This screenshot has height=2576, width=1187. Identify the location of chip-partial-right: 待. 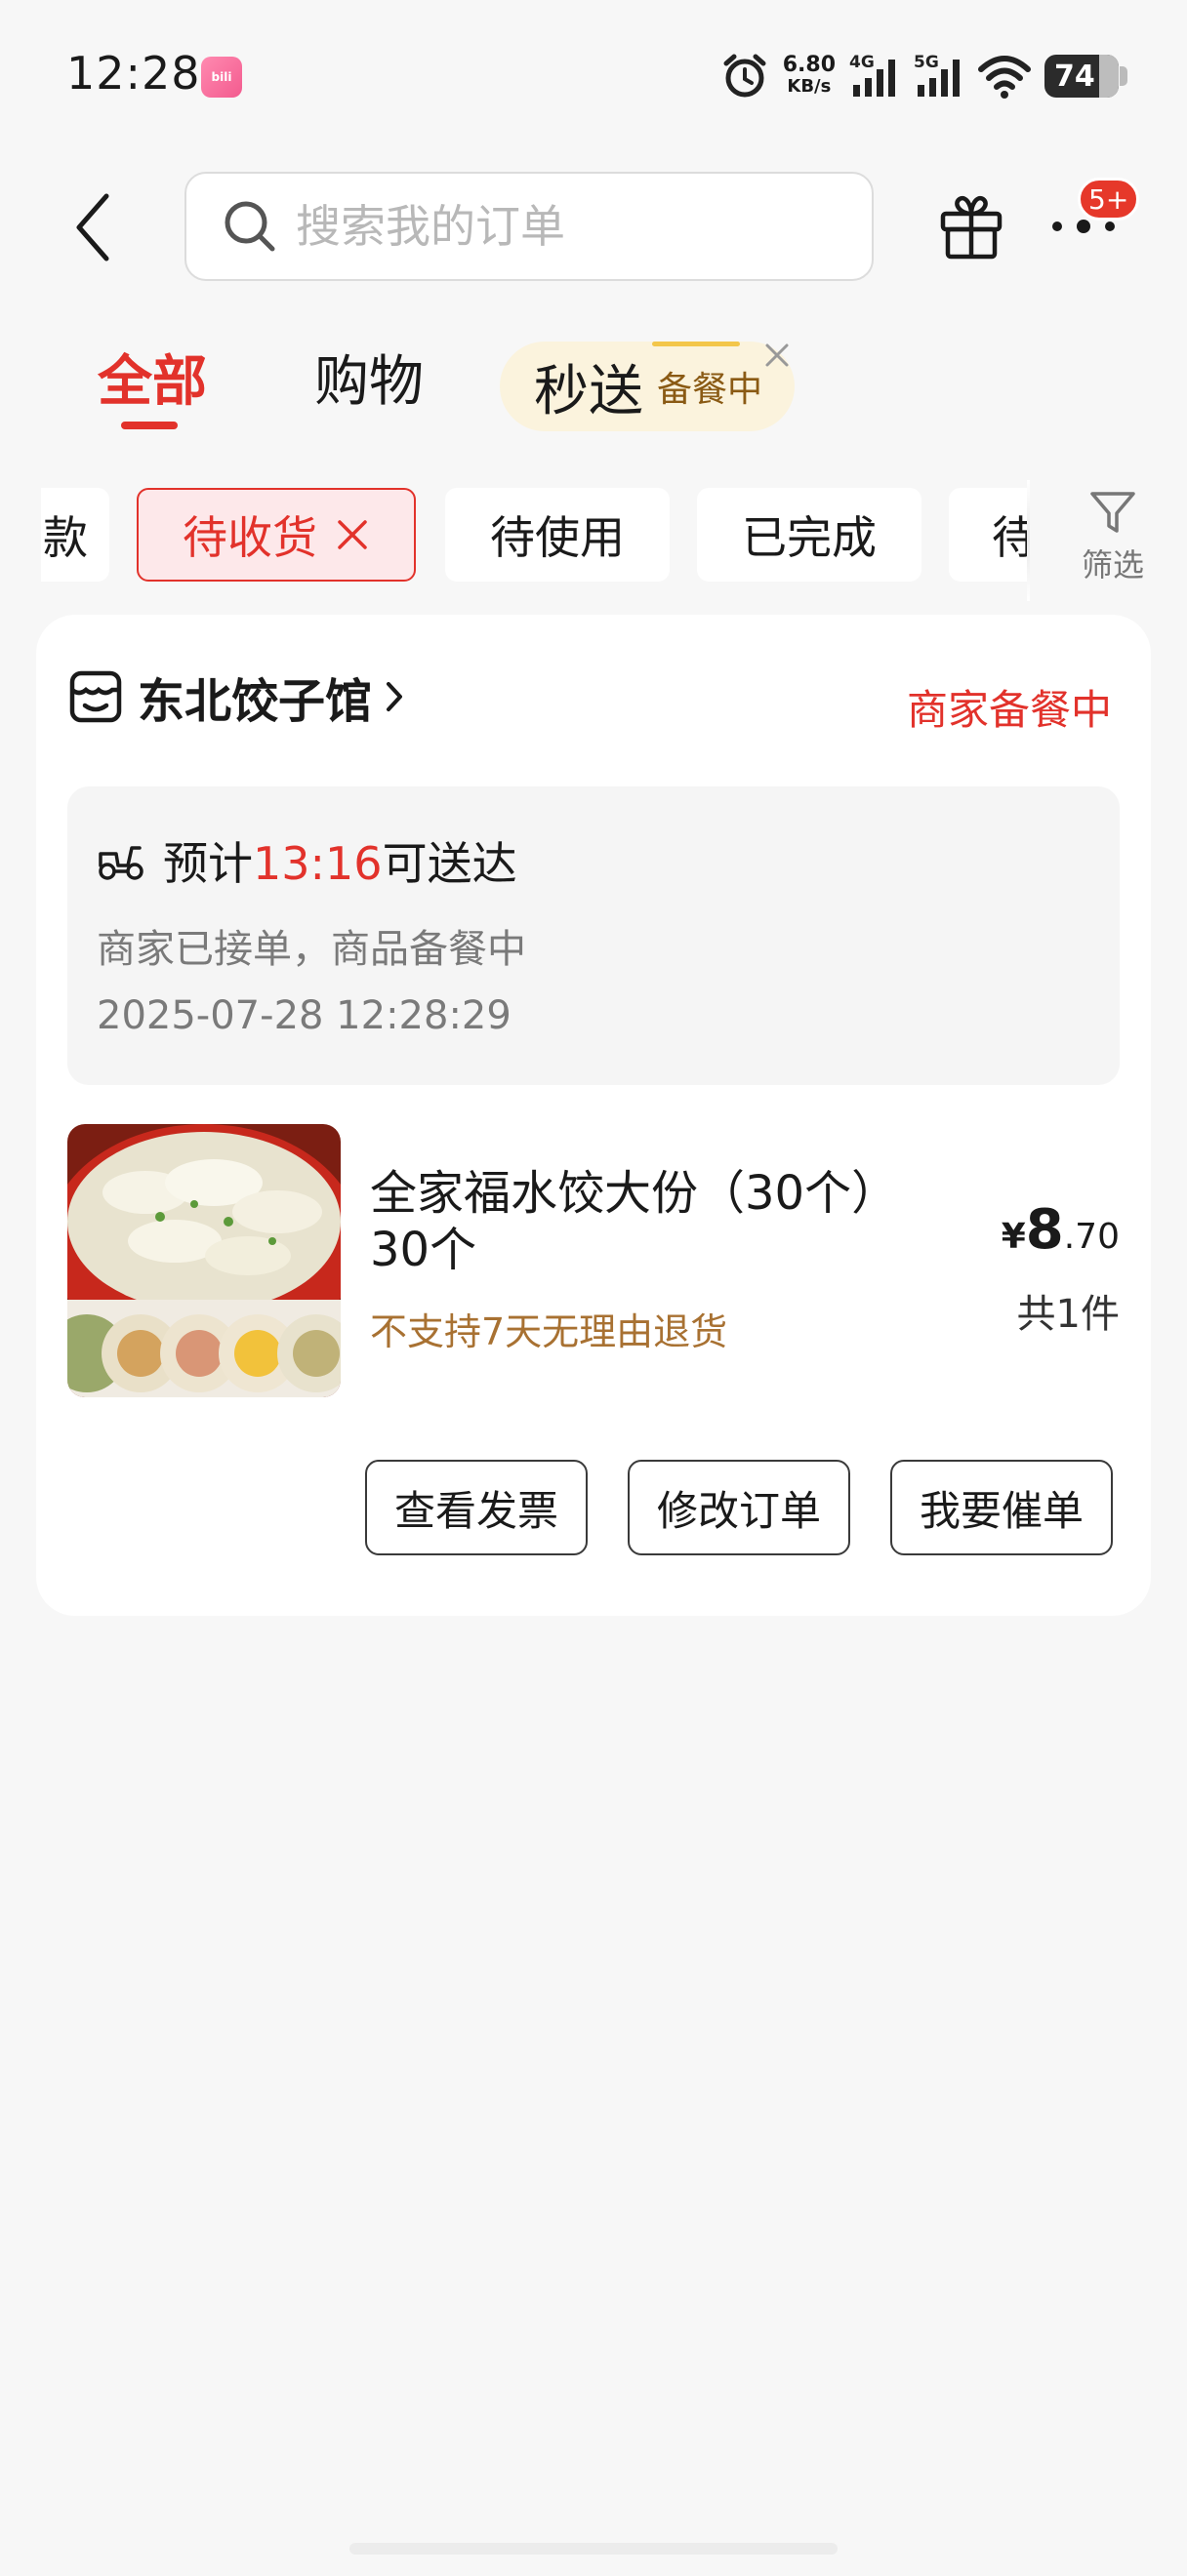
(989, 535).